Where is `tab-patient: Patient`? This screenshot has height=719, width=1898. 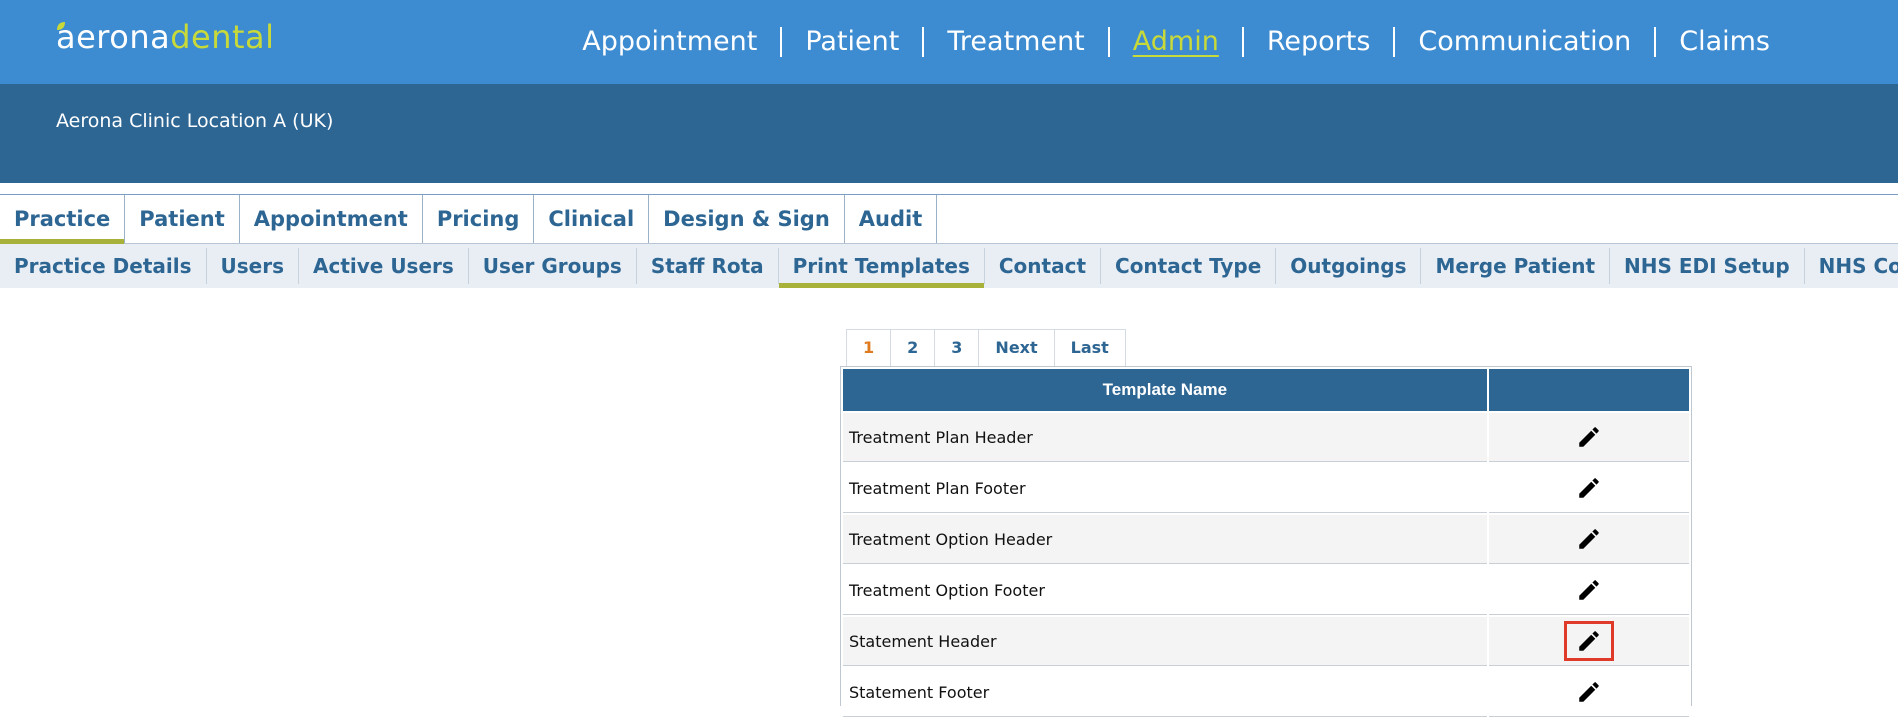
tab-patient: Patient is located at coordinates (182, 219).